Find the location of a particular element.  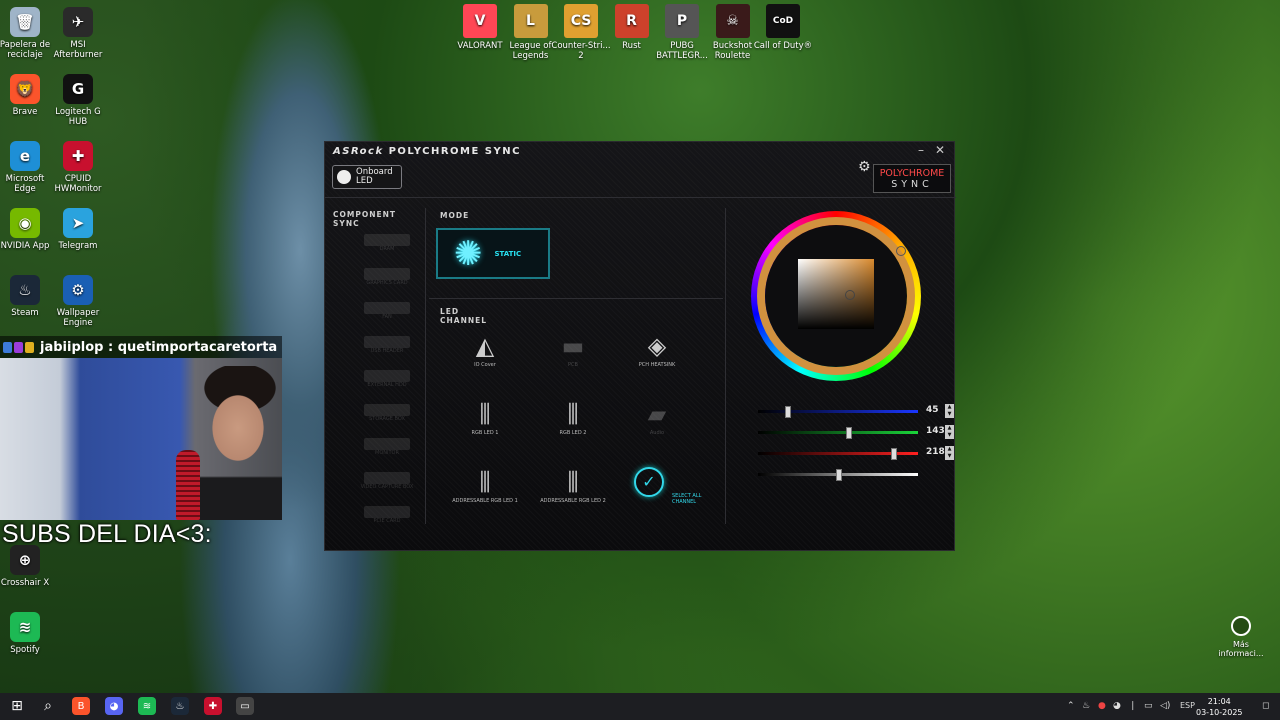

led-channel-4: ⫼ RGB LED 1 is located at coordinates (485, 420).